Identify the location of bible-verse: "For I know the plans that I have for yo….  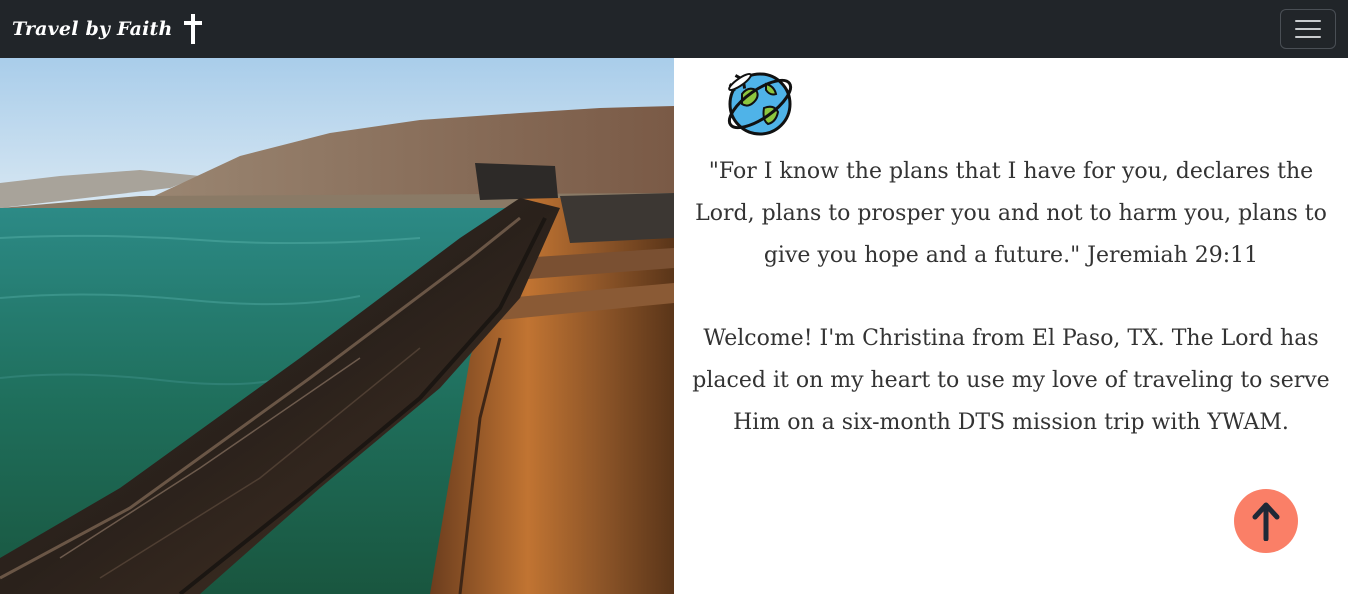
(1011, 213).